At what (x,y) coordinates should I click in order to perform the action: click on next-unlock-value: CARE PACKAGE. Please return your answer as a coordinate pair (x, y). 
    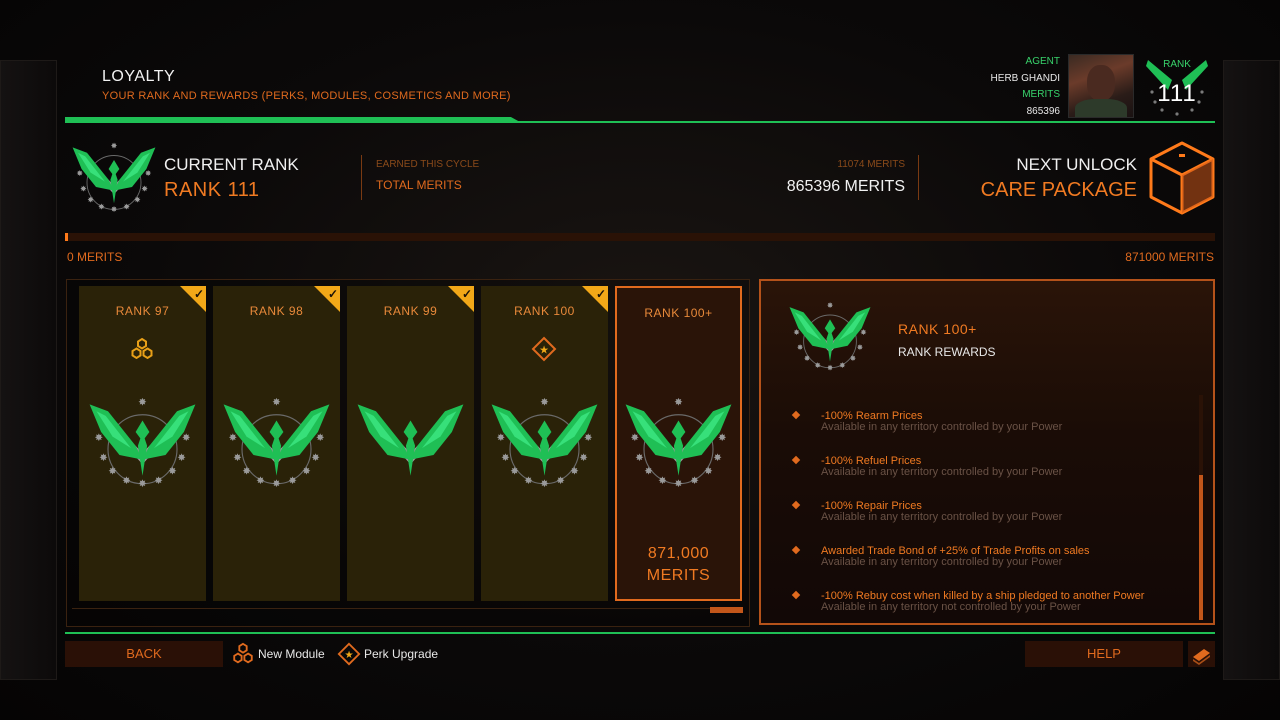
    Looking at the image, I should click on (1058, 190).